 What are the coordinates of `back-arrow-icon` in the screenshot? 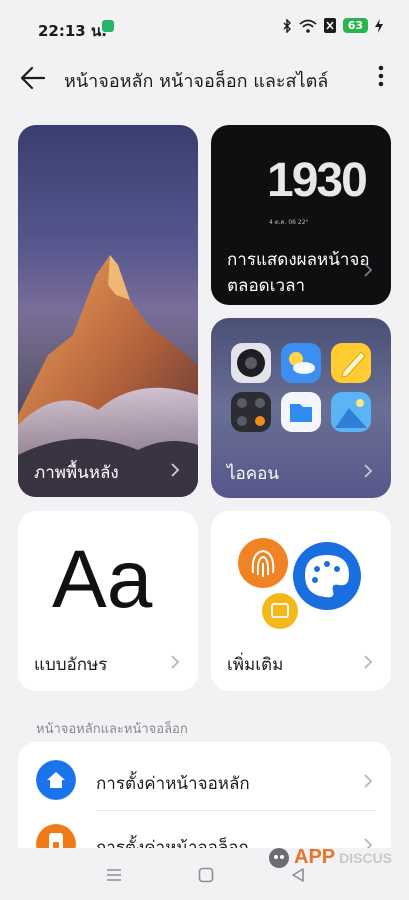 It's located at (32, 78).